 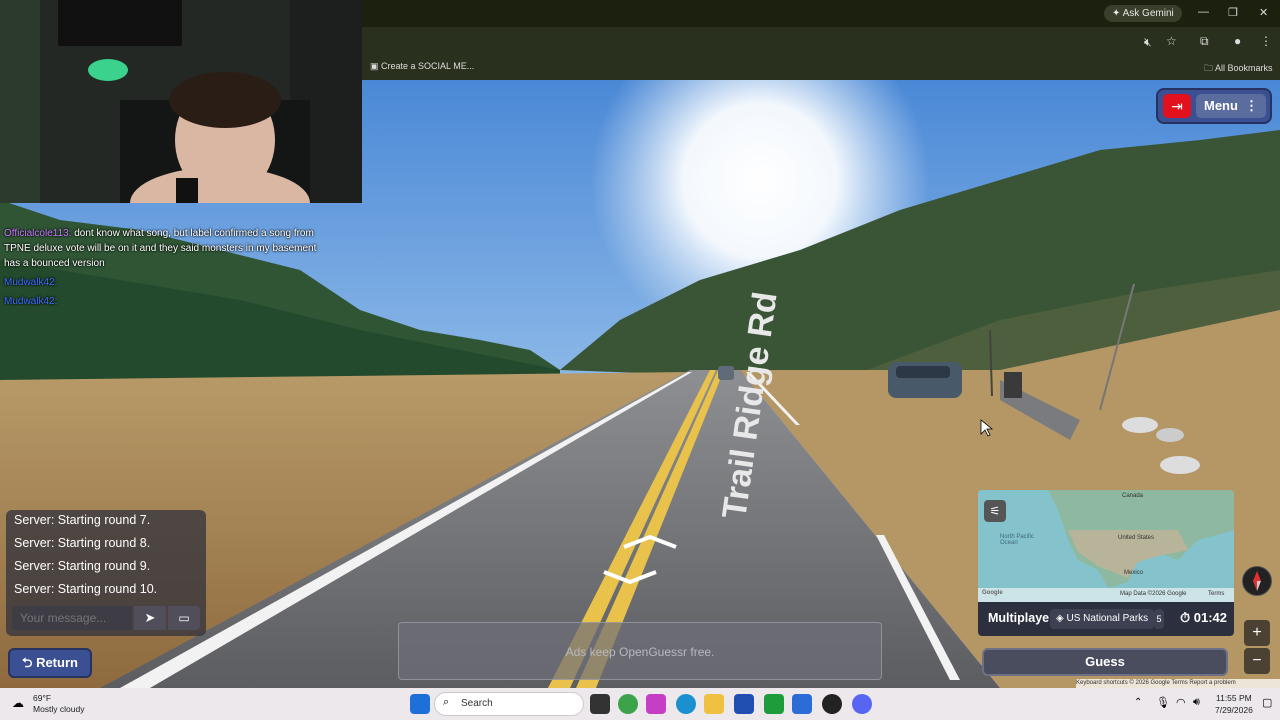 I want to click on copilot-icon, so click(x=656, y=704).